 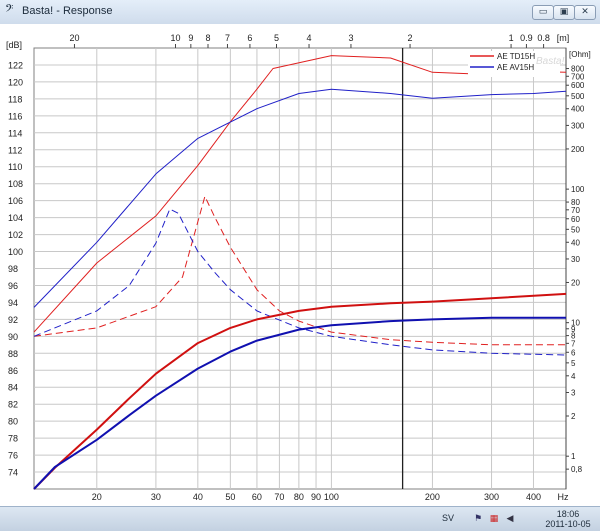 What do you see at coordinates (575, 282) in the screenshot?
I see `right-tick-label: 20` at bounding box center [575, 282].